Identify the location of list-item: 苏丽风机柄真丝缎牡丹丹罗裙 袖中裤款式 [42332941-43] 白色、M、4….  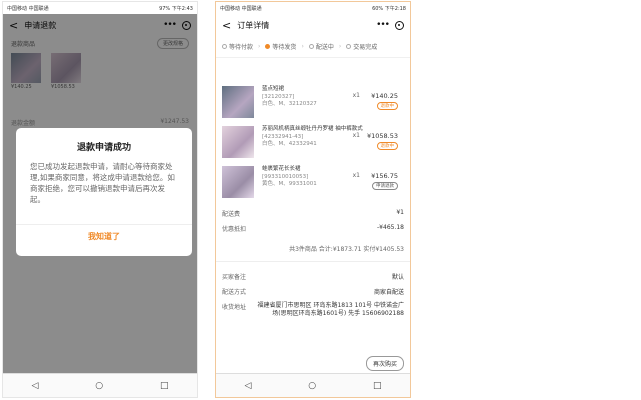
(313, 145).